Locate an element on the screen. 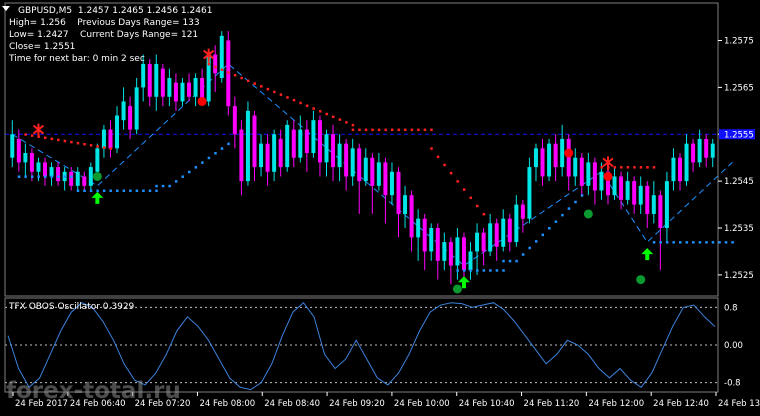  oscillator-axis-label: 0.8 is located at coordinates (731, 308).